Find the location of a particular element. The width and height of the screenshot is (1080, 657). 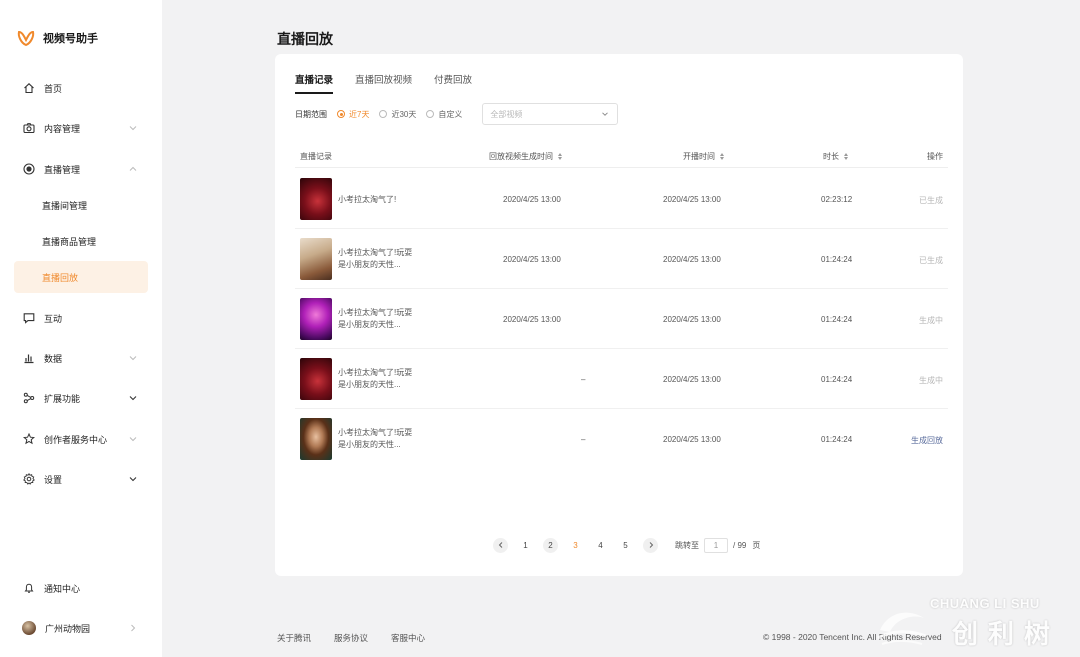

chevron-right-icon is located at coordinates (133, 628).